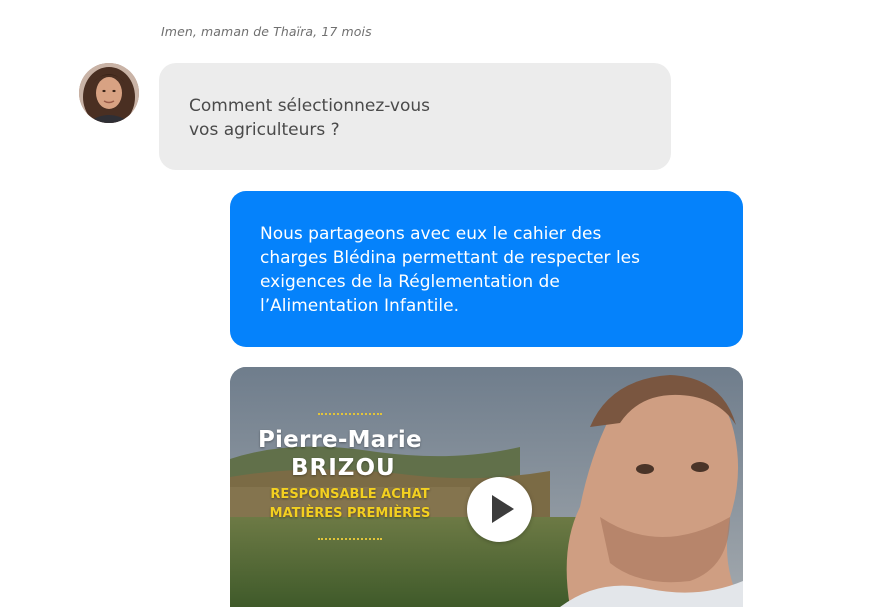 Image resolution: width=895 pixels, height=607 pixels. I want to click on speaker-first-name: Pierre-Marie, so click(340, 440).